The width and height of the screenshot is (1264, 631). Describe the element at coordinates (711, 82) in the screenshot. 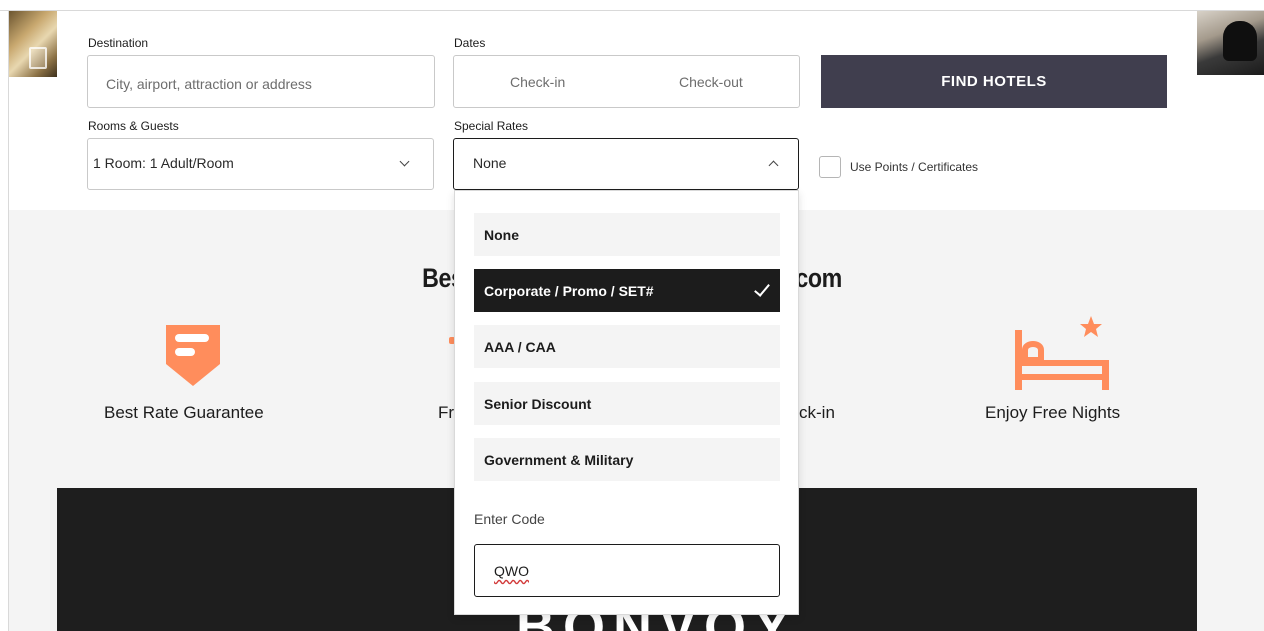

I see `checkout-field: Check-out` at that location.